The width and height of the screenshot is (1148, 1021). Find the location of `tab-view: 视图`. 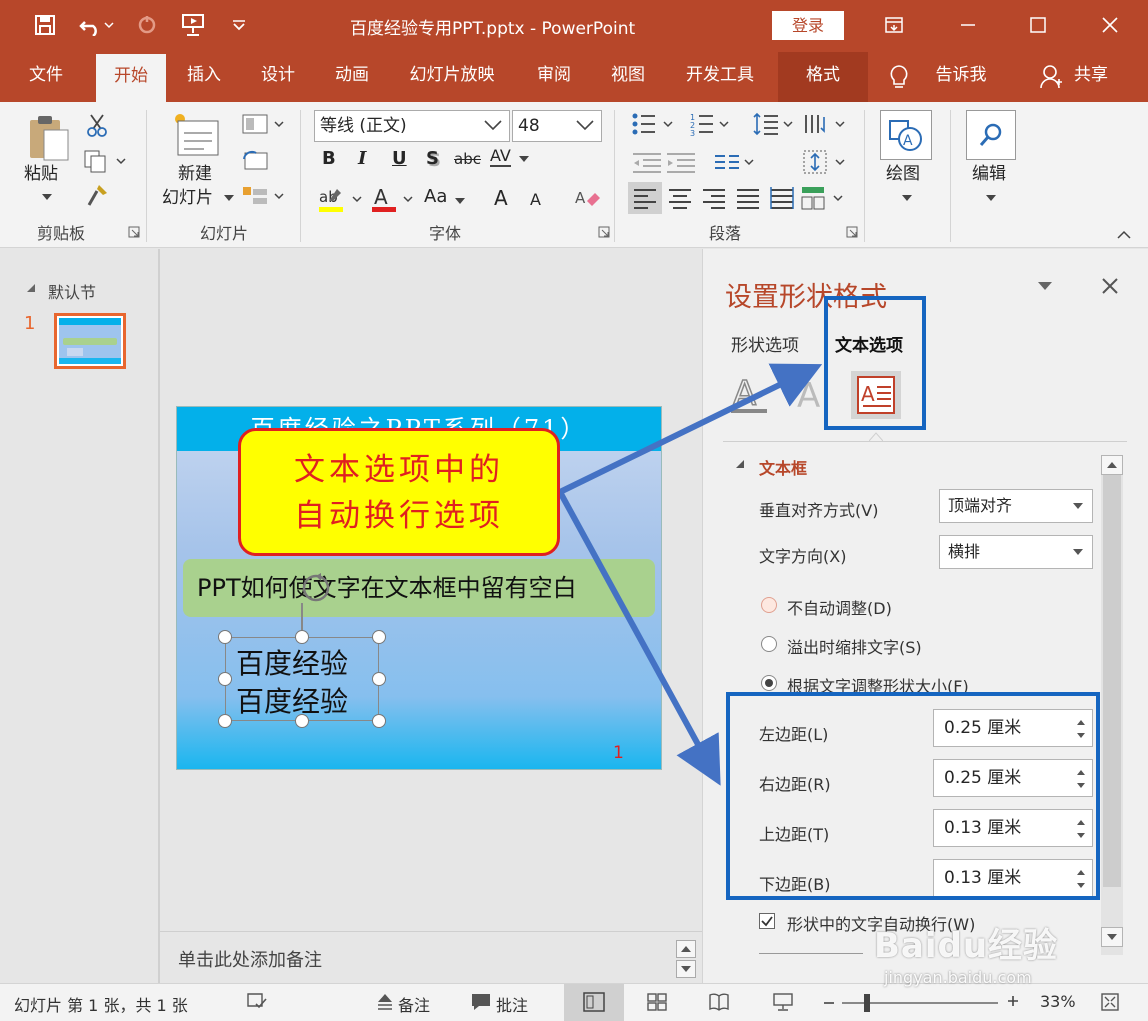

tab-view: 视图 is located at coordinates (628, 77).